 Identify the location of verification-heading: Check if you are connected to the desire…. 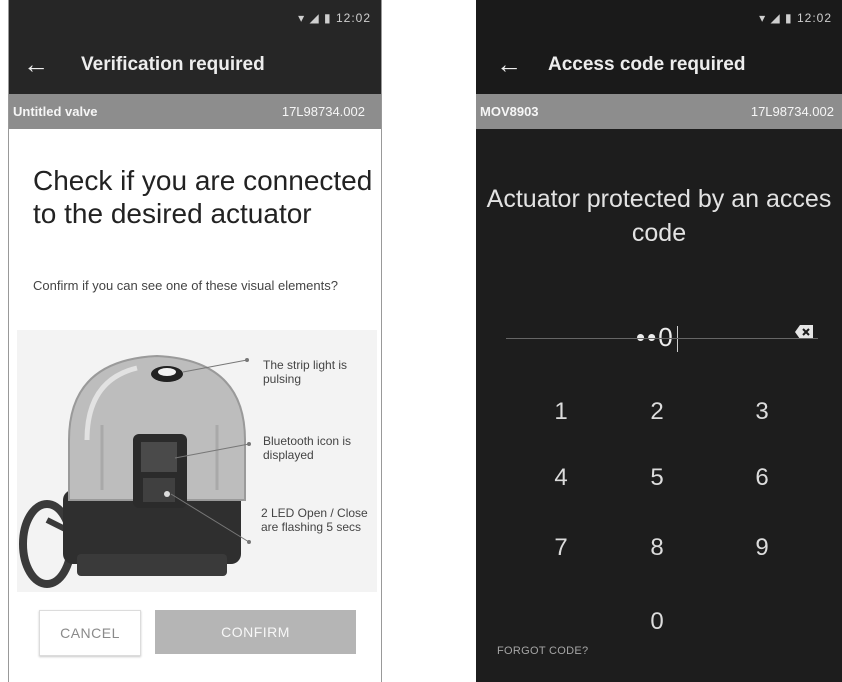
(203, 197).